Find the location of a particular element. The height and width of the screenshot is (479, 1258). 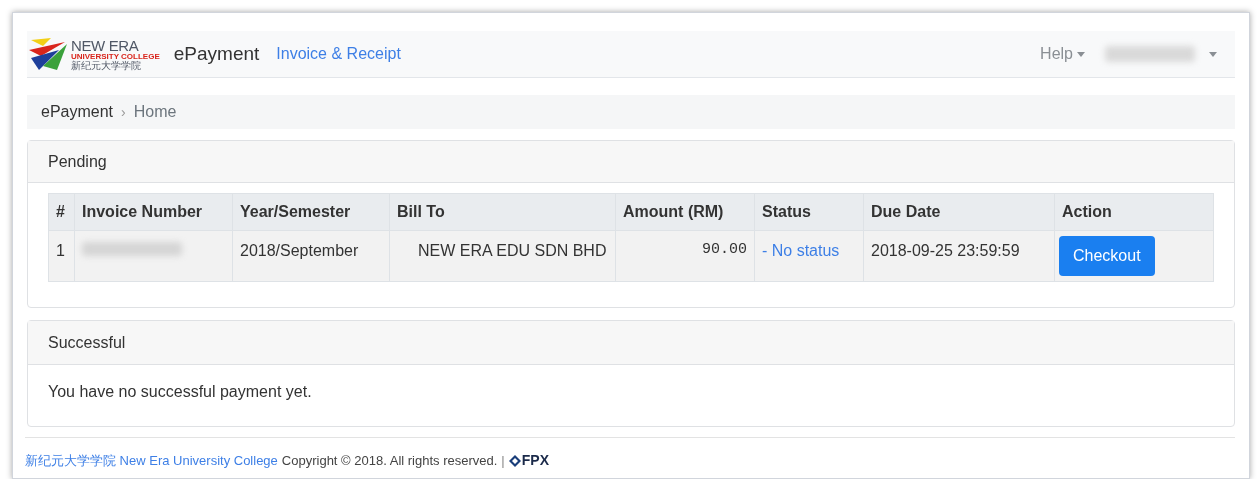

logo-chinese-name: 新纪元大学学院 is located at coordinates (106, 65).